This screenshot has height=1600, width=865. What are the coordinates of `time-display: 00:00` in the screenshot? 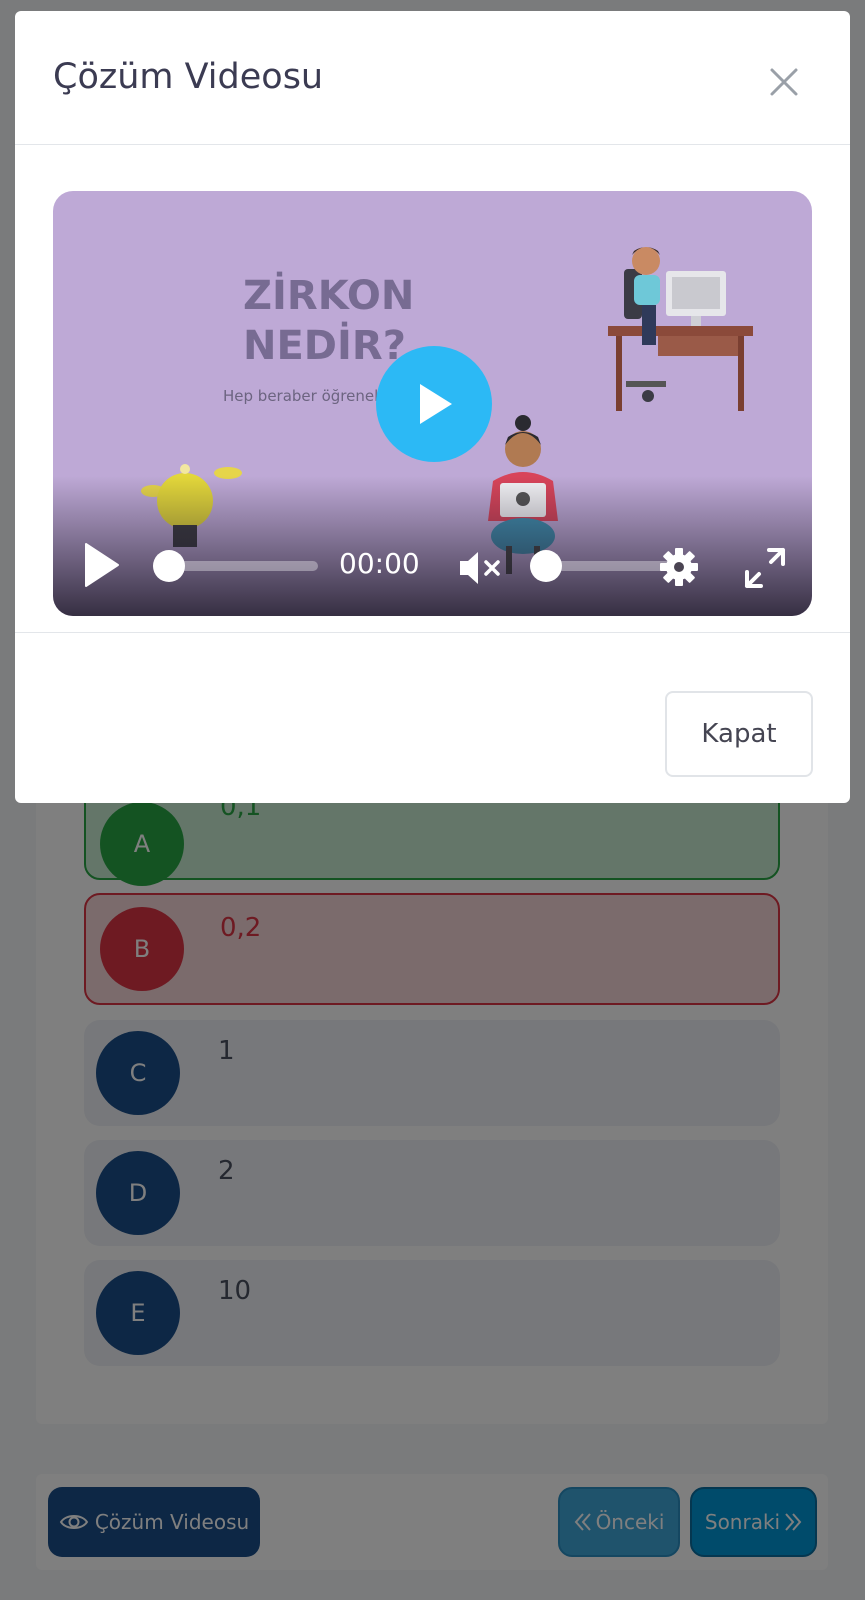 It's located at (379, 563).